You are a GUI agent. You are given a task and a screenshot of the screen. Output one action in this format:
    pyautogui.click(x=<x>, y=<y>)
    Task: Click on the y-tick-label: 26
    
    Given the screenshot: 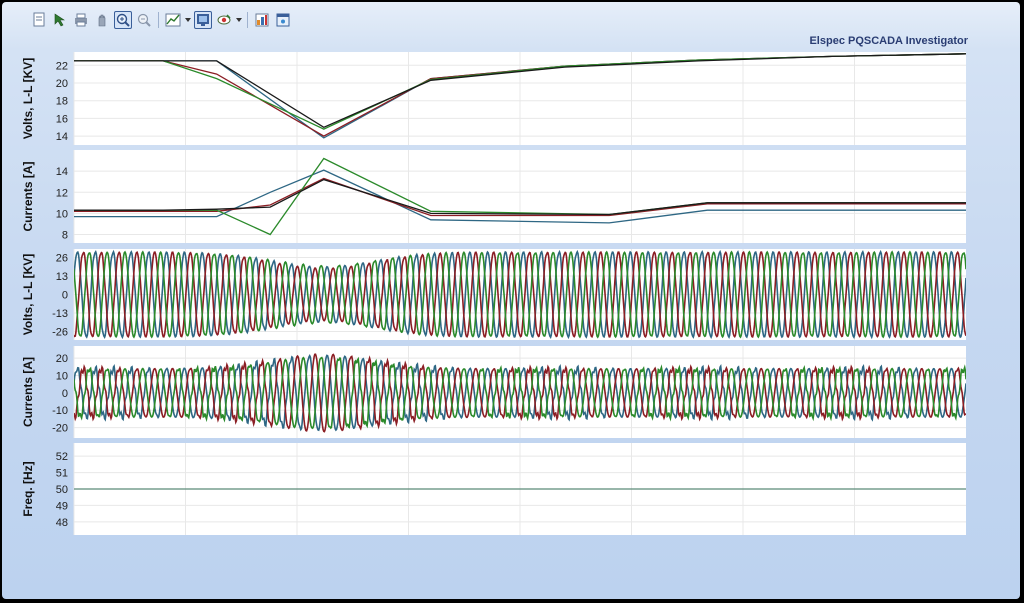 What is the action you would take?
    pyautogui.click(x=62, y=259)
    